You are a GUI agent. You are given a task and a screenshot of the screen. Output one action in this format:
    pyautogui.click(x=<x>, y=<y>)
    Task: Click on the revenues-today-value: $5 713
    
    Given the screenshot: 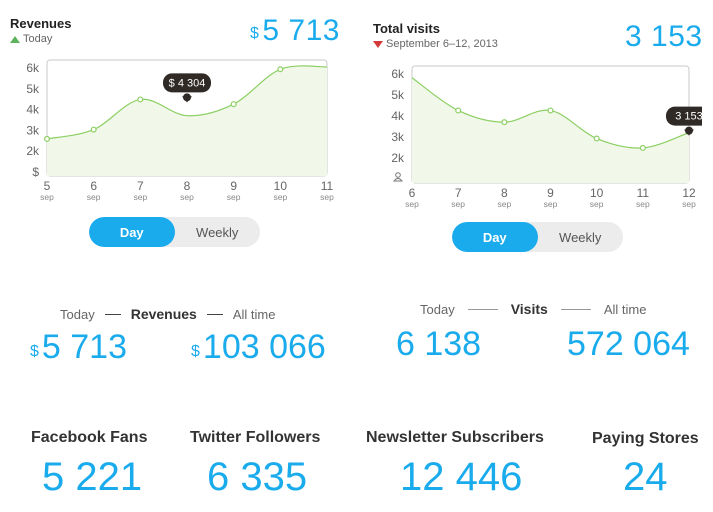 What is the action you would take?
    pyautogui.click(x=78, y=347)
    